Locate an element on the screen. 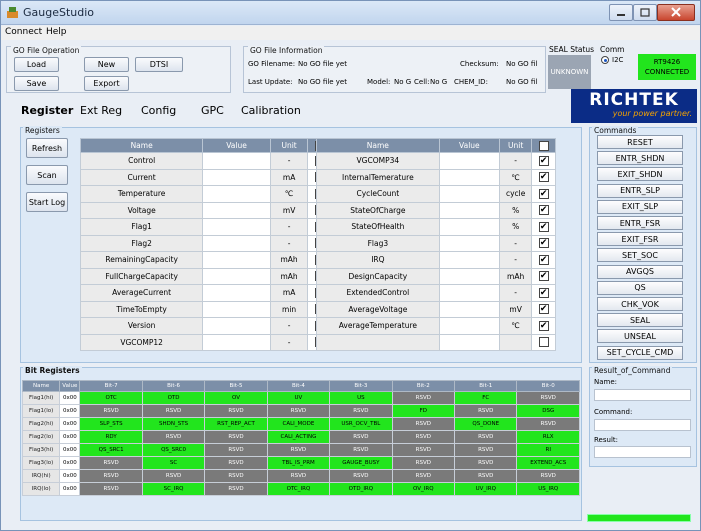 Image resolution: width=701 pixels, height=531 pixels. command-button-avgqs: AVGQS is located at coordinates (640, 271).